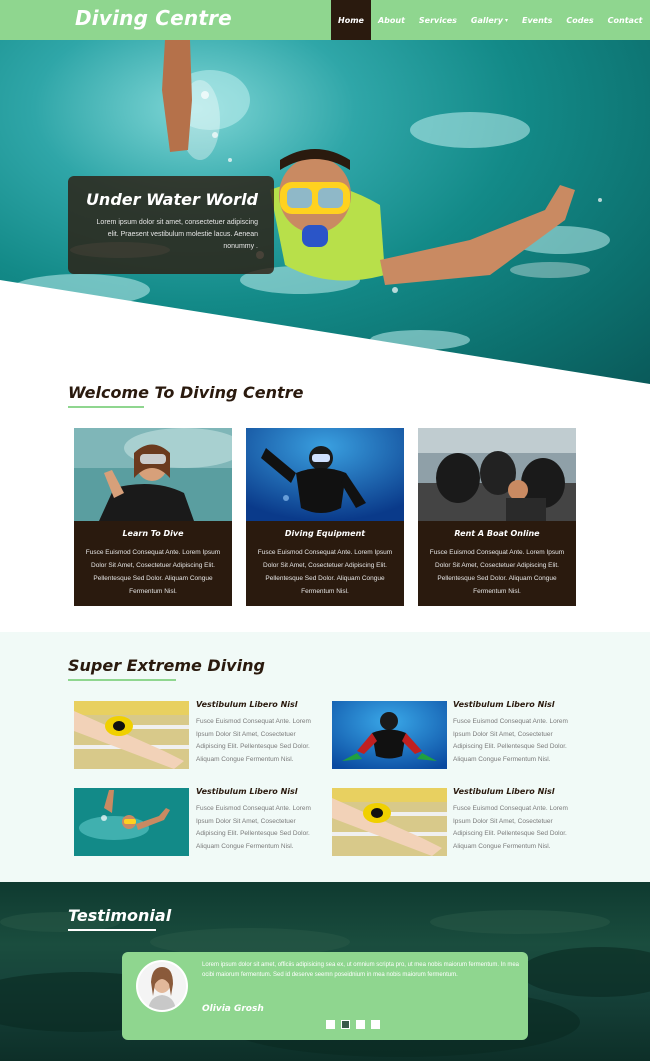 The height and width of the screenshot is (1061, 650). Describe the element at coordinates (345, 1024) in the screenshot. I see `carousel-dot-active` at that location.